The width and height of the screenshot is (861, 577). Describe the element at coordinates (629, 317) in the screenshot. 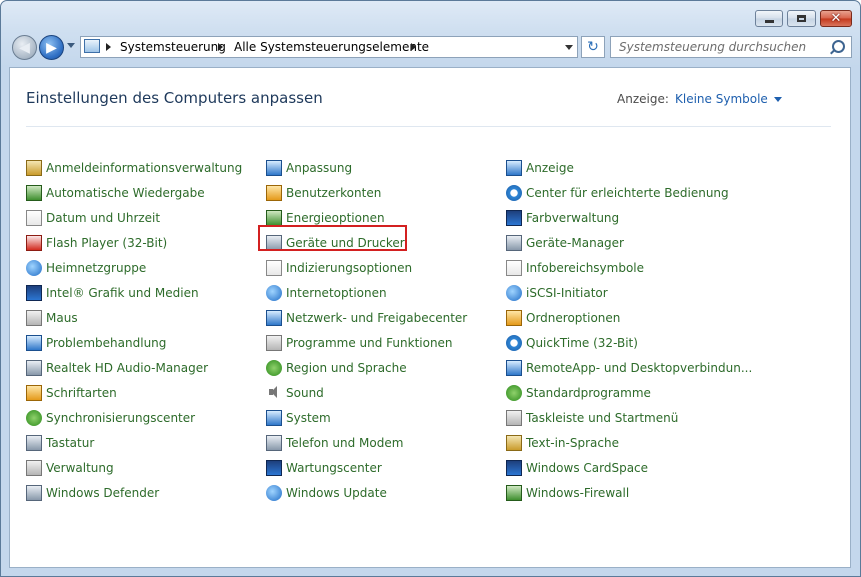

I see `cp-item: Ordneroptionen` at that location.